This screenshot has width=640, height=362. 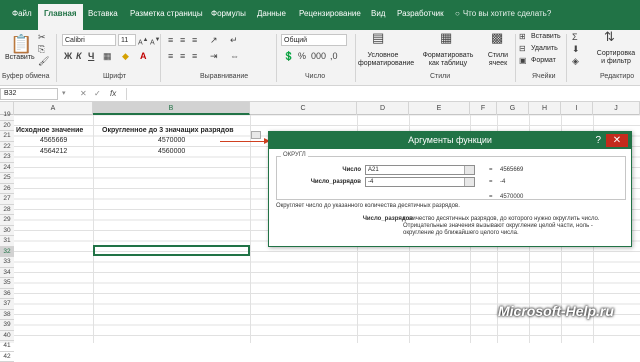 I want to click on row-header-19: 19, so click(x=7, y=115).